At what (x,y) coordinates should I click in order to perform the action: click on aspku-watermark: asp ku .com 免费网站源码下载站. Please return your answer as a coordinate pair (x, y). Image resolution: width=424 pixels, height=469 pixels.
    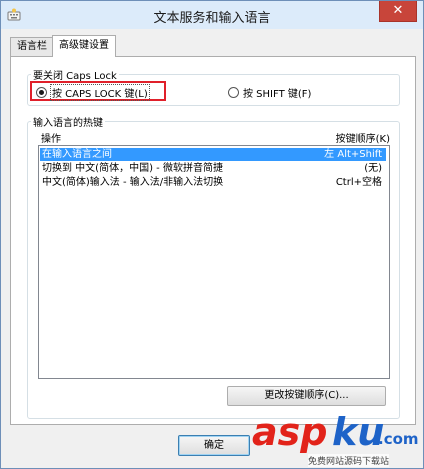
    Looking at the image, I should click on (337, 440).